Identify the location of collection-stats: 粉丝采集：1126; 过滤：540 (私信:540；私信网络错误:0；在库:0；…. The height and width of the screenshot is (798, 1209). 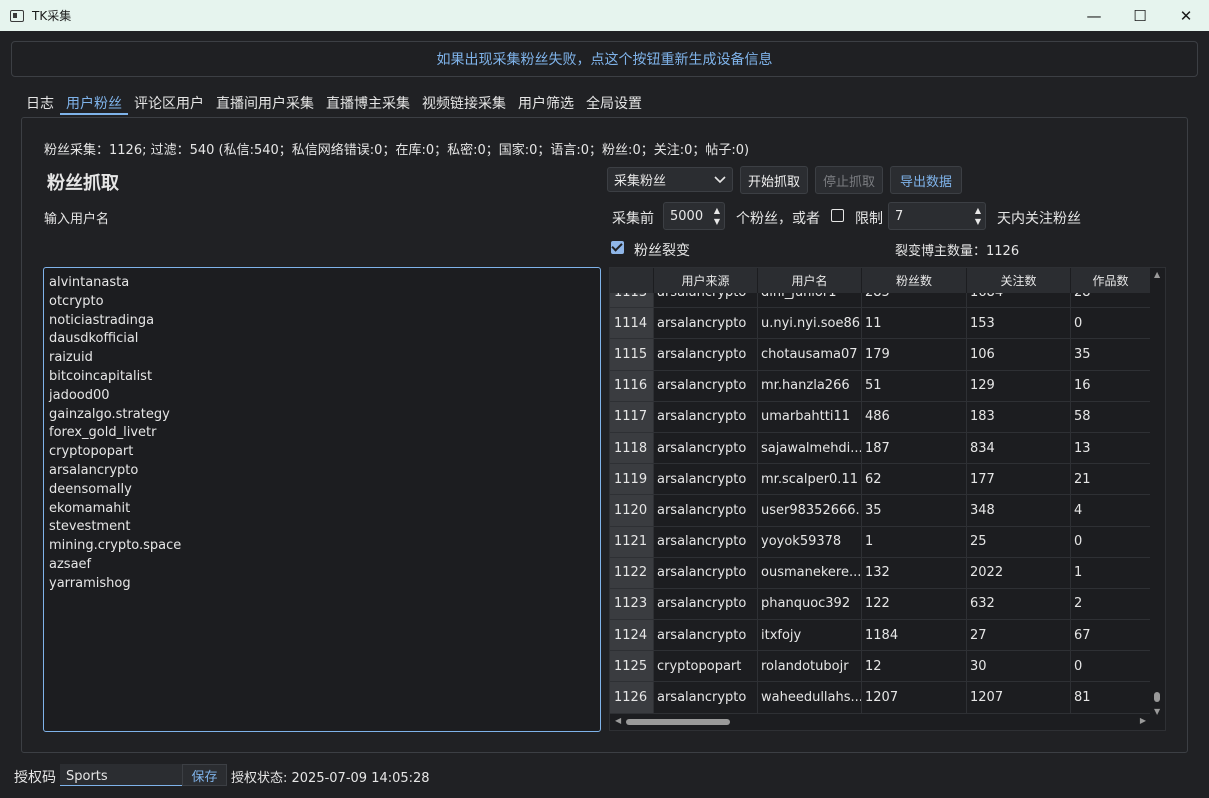
(397, 150).